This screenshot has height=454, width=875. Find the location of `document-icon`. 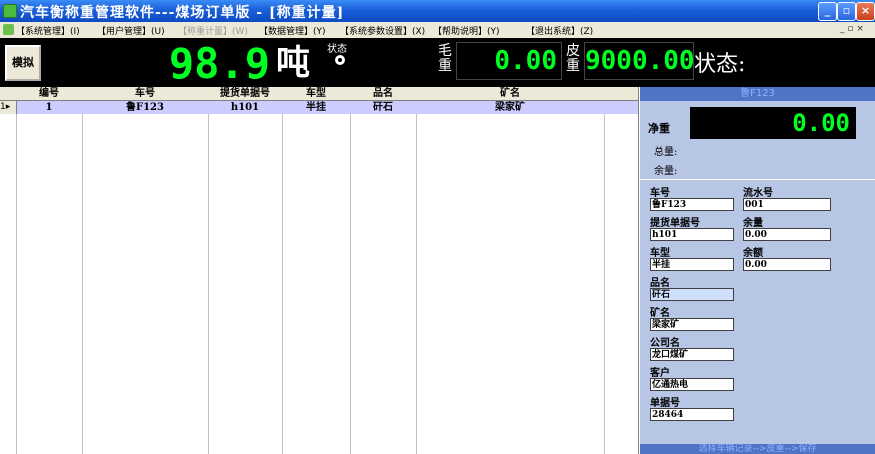

document-icon is located at coordinates (8, 29).